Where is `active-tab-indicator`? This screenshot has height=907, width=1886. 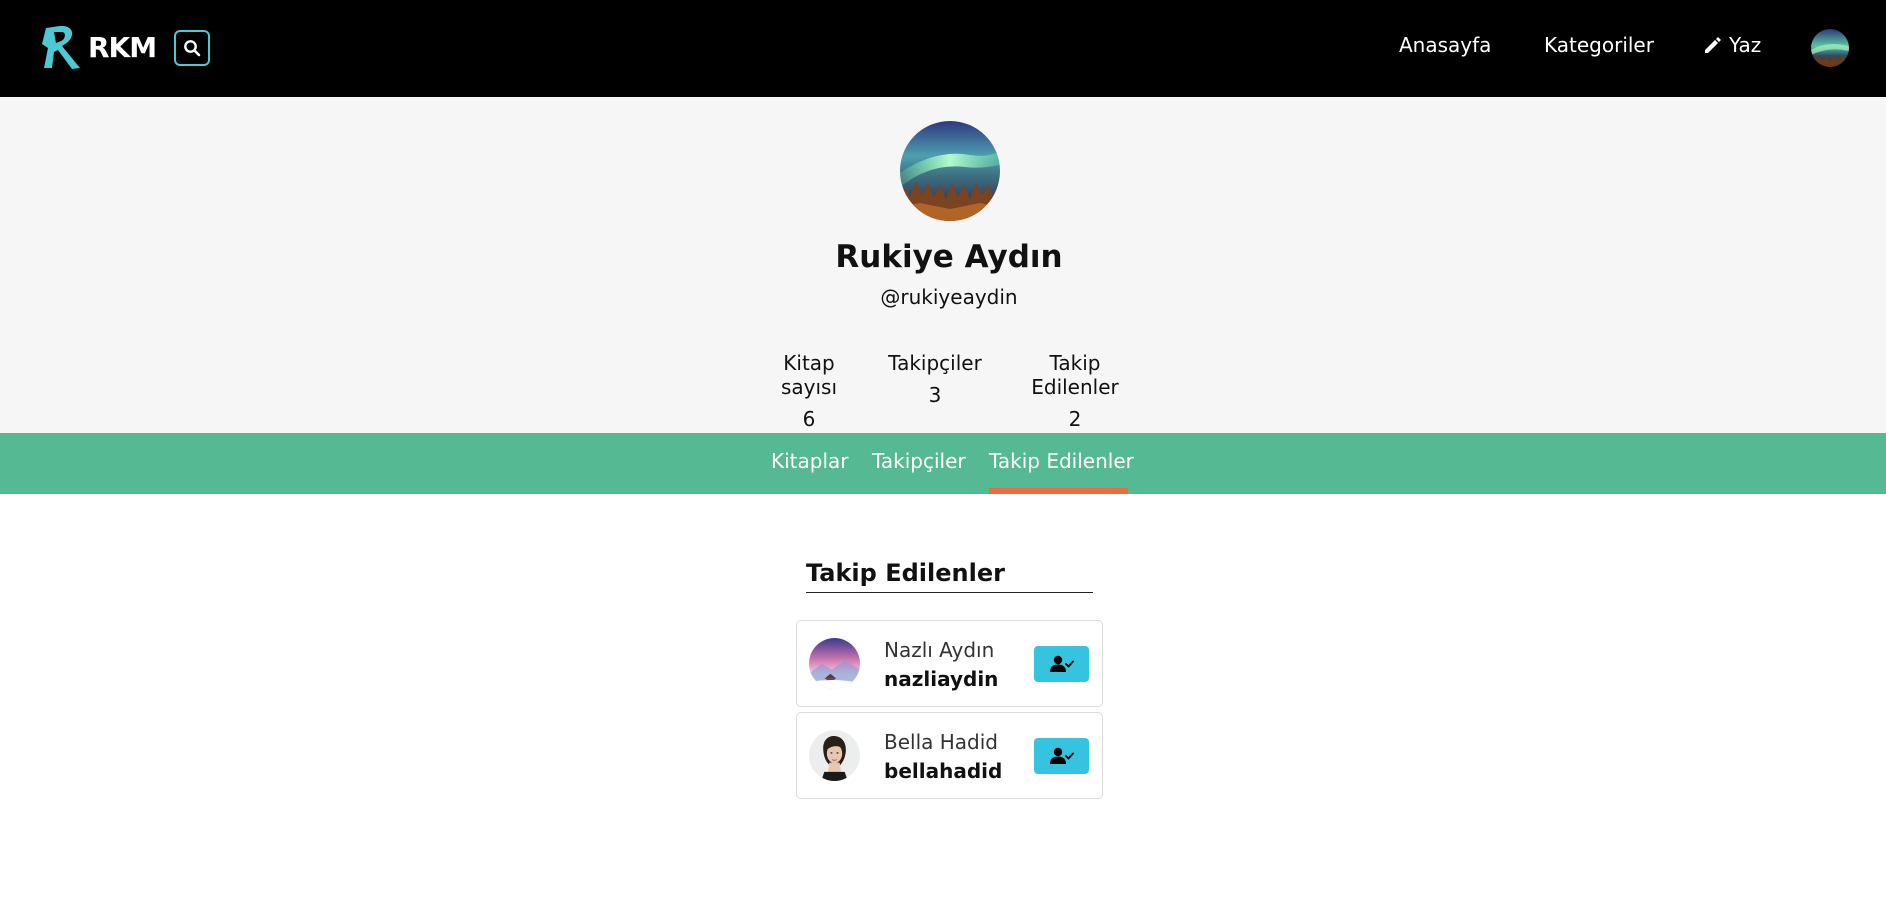
active-tab-indicator is located at coordinates (1058, 491).